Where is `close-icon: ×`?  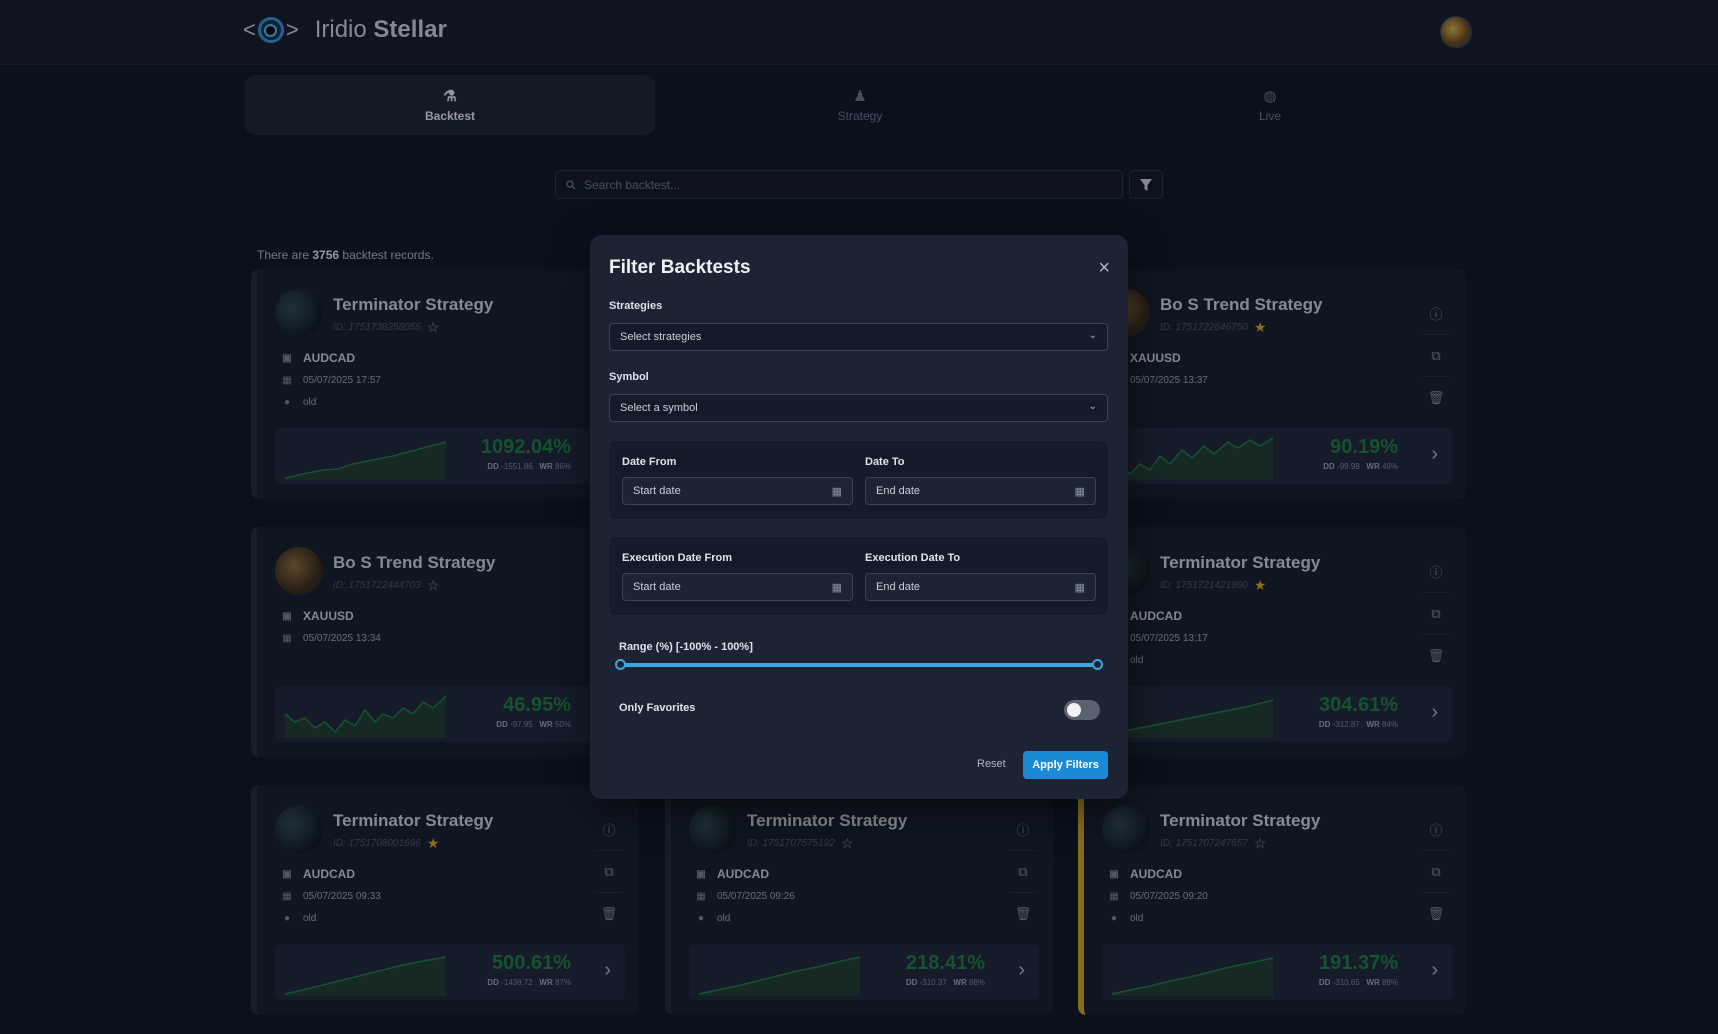 close-icon: × is located at coordinates (1104, 268).